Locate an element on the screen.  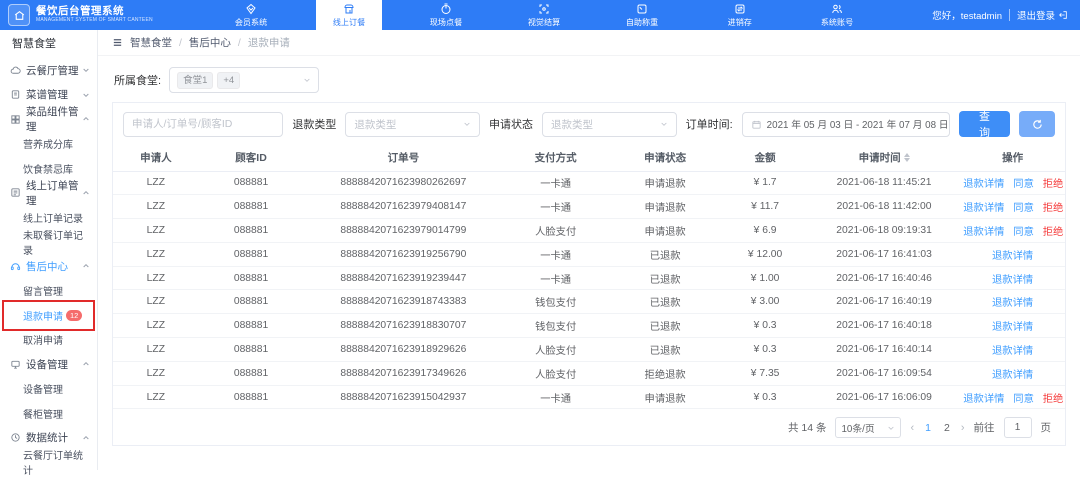
cell-pay-method: 钱包支付 is located at coordinates (556, 326).